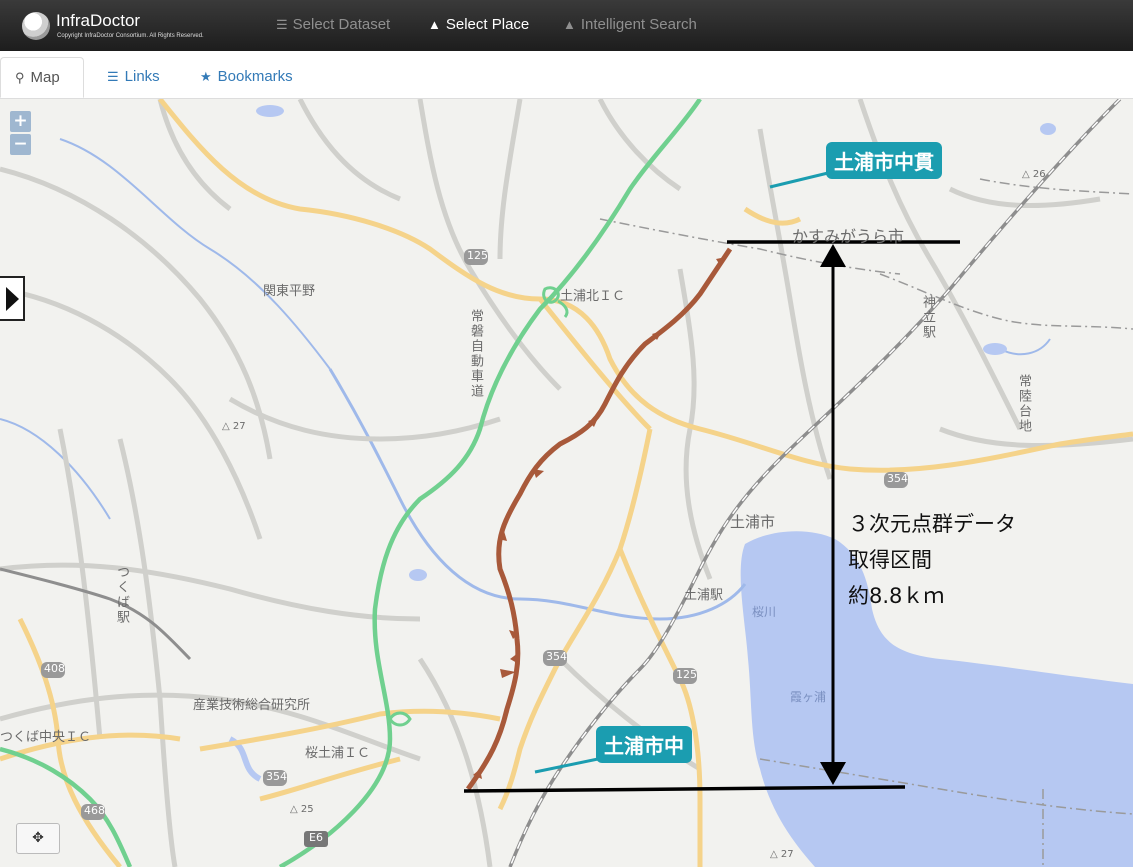 The height and width of the screenshot is (867, 1133). What do you see at coordinates (1034, 174) in the screenshot?
I see `label-elevation-26: △ 26` at bounding box center [1034, 174].